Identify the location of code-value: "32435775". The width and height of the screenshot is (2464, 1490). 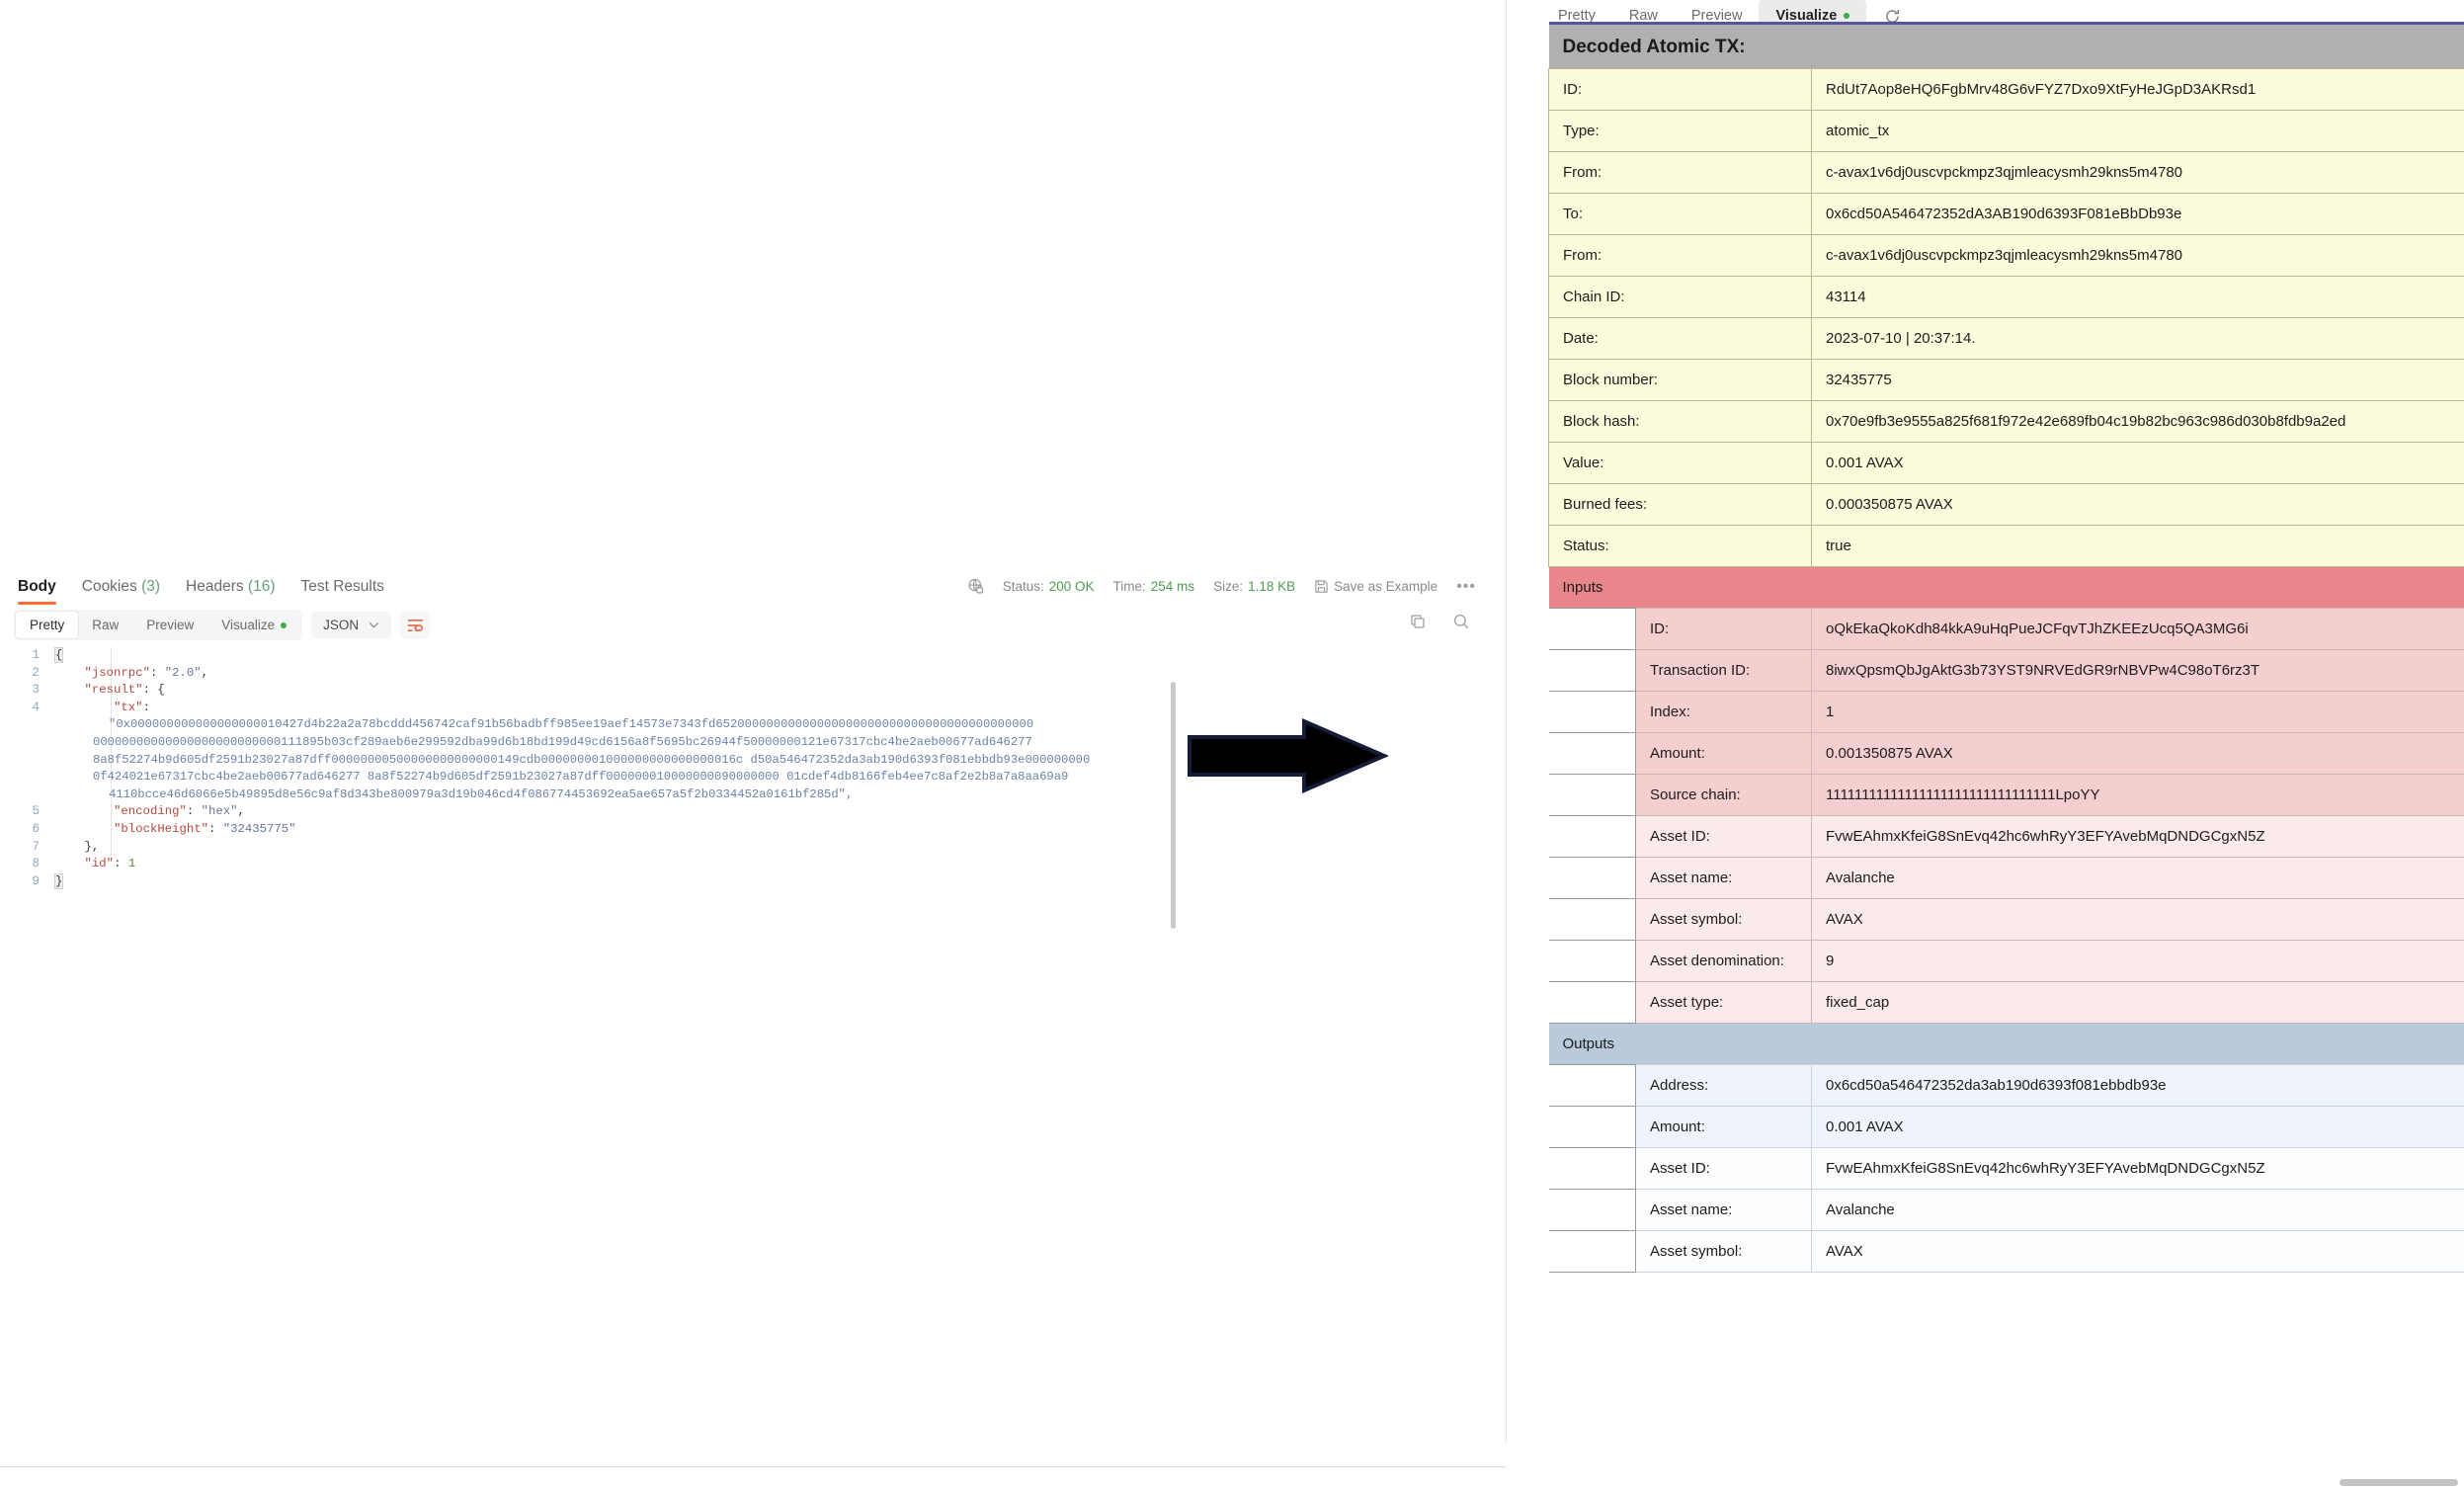
(259, 828).